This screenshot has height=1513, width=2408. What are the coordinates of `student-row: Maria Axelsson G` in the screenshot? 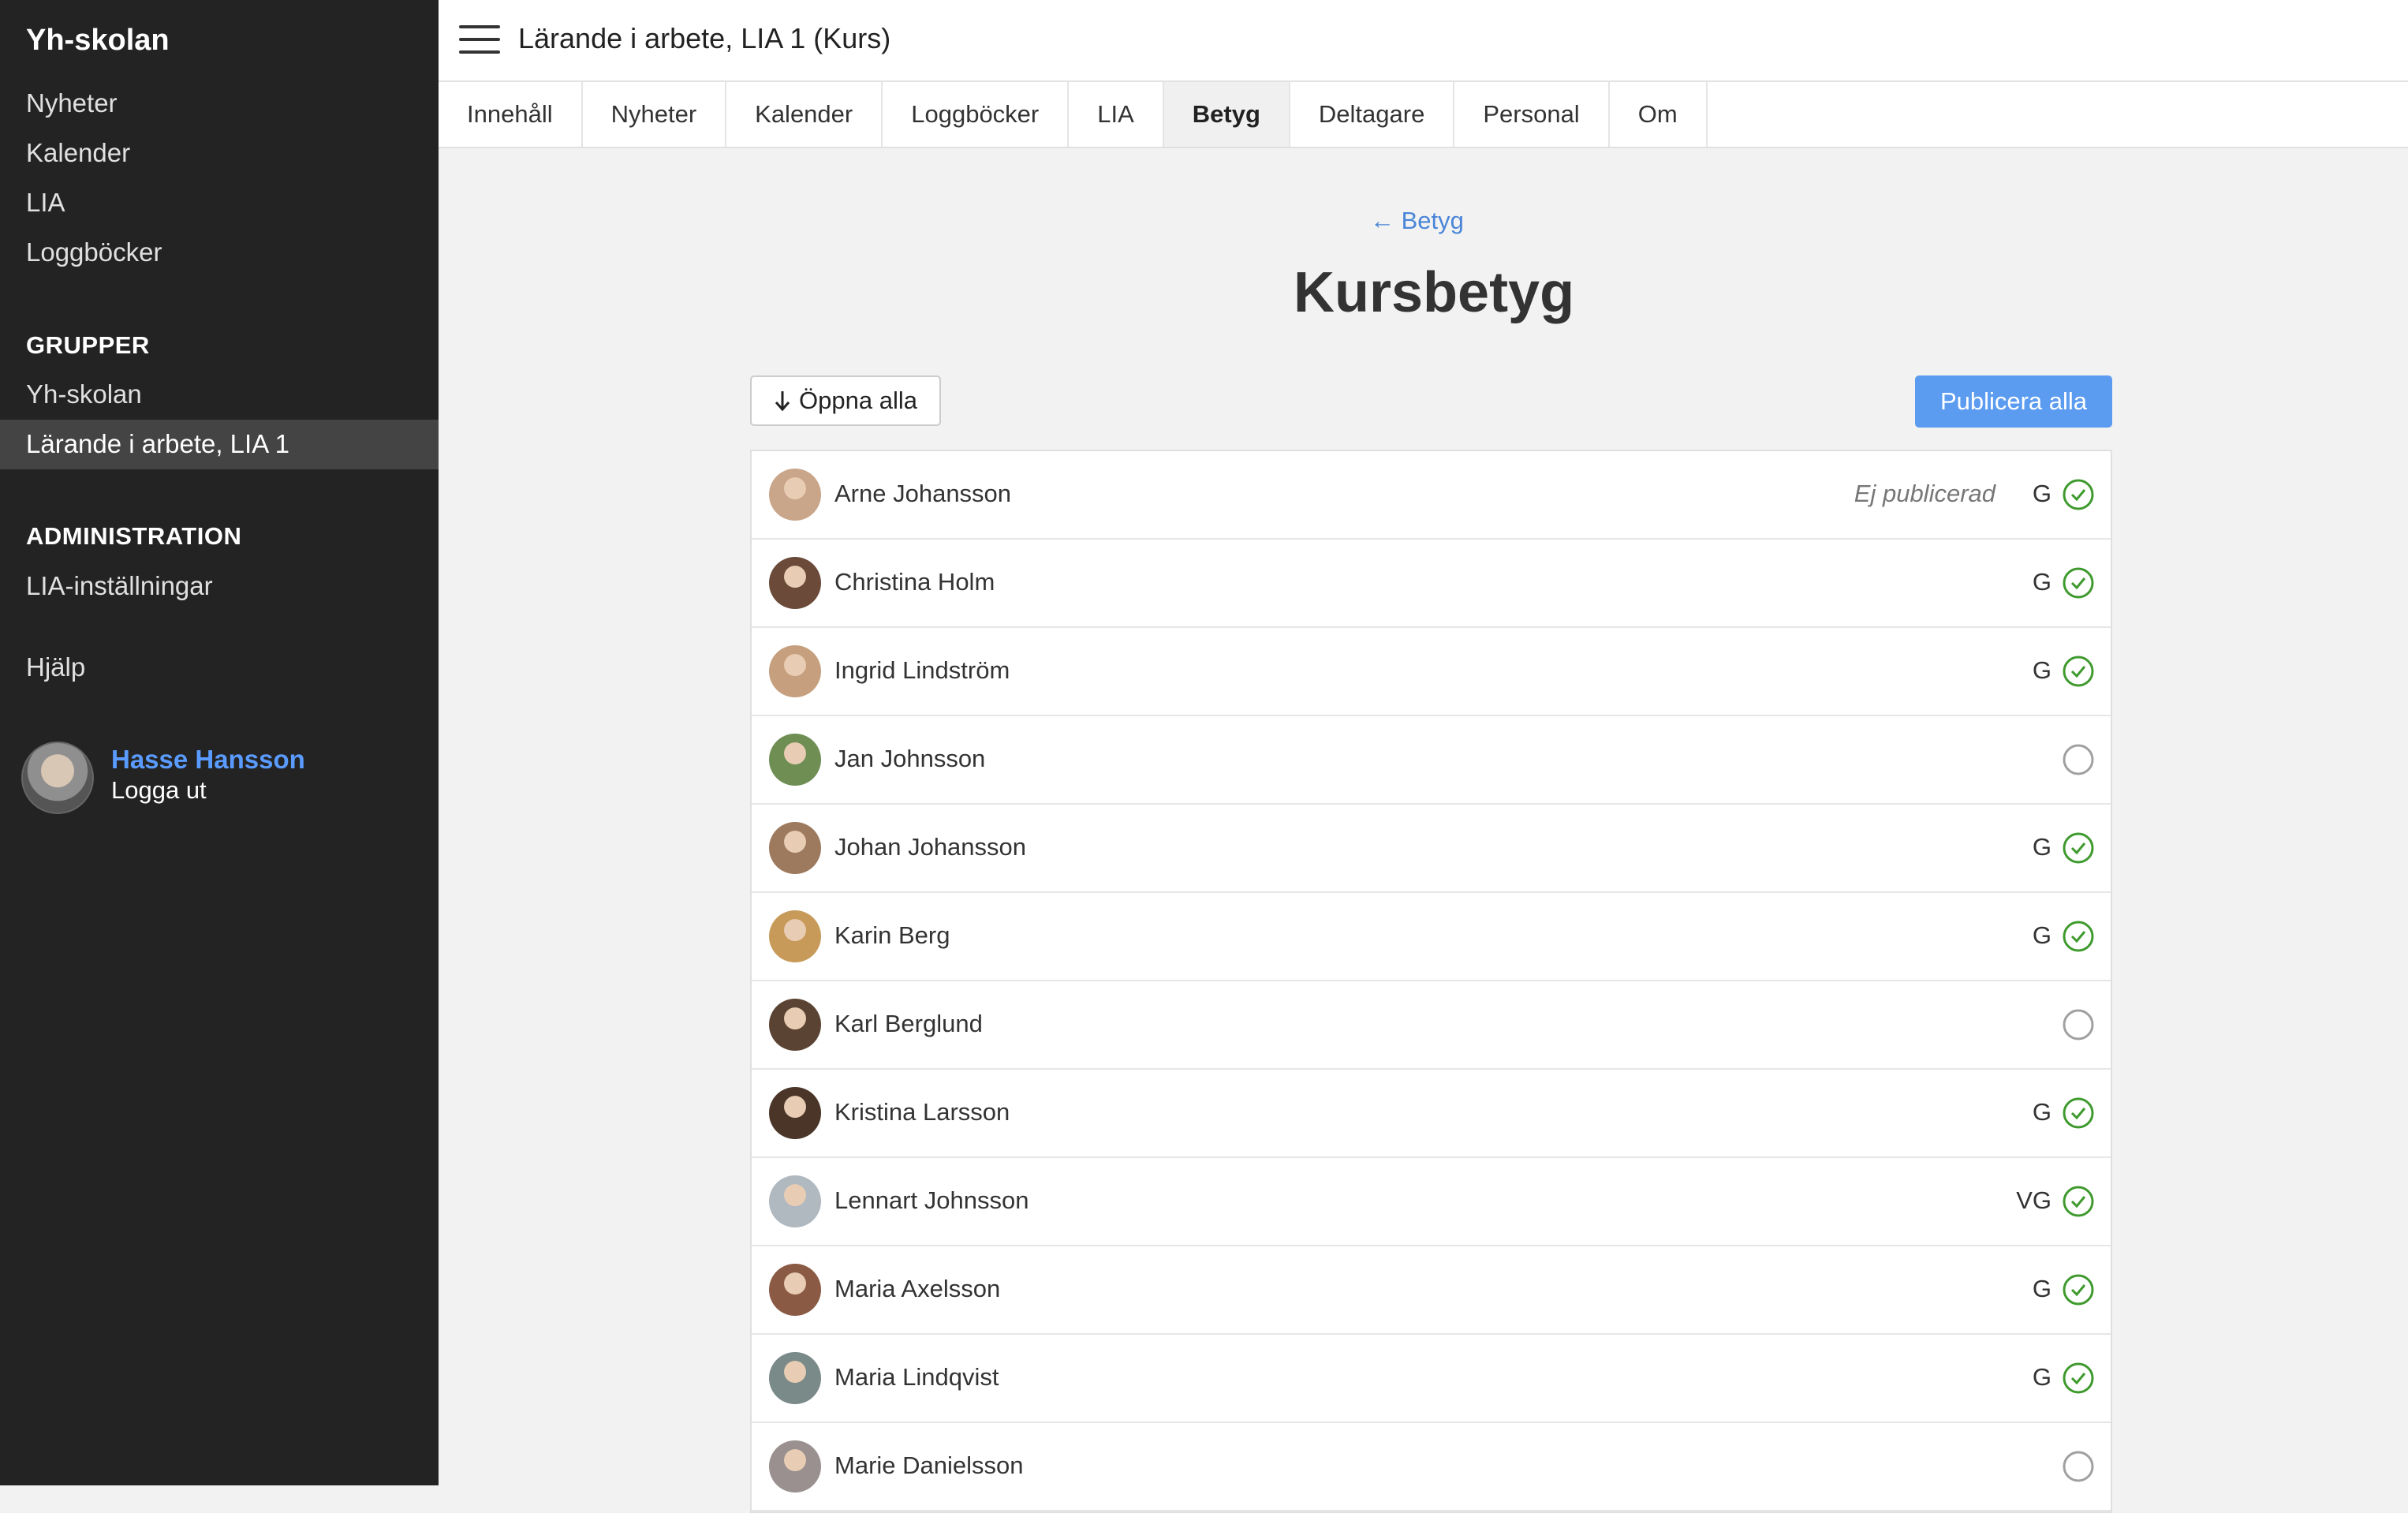 It's located at (1431, 1290).